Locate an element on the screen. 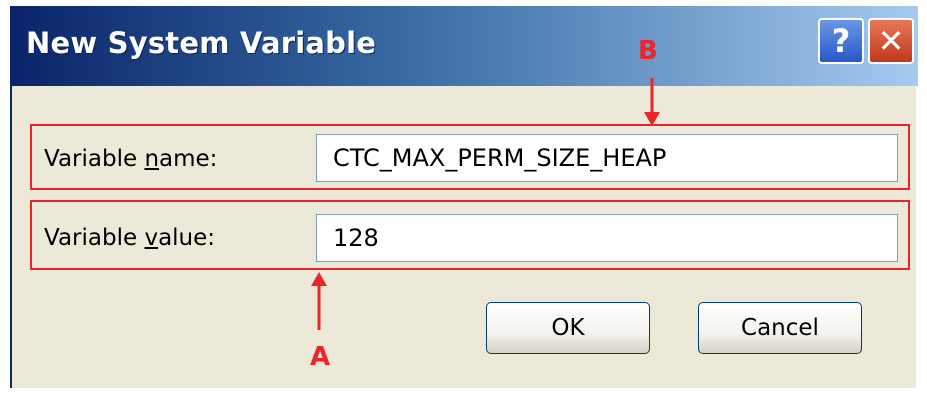  help-button: ? is located at coordinates (841, 41).